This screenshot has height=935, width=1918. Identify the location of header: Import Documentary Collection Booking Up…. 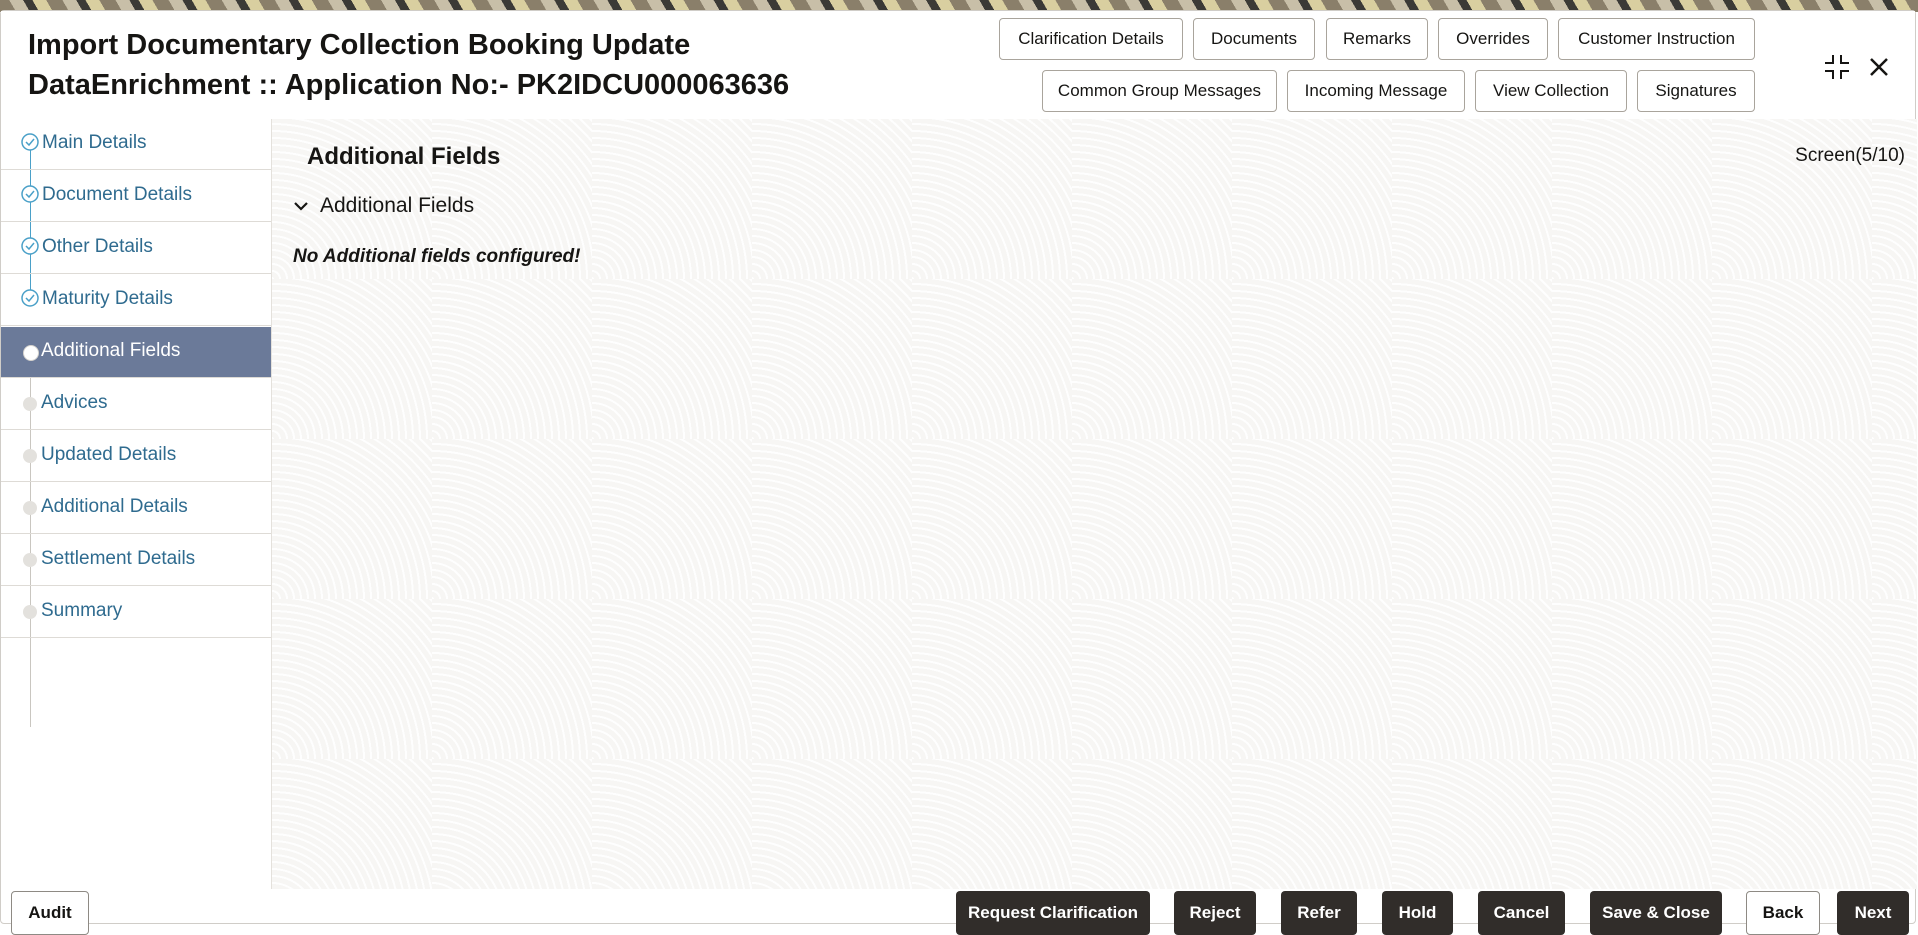
(958, 65).